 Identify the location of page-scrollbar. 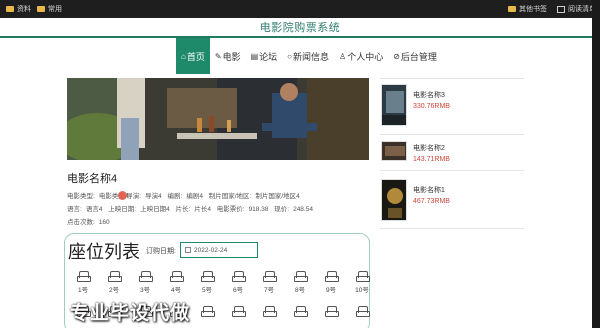
(596, 164).